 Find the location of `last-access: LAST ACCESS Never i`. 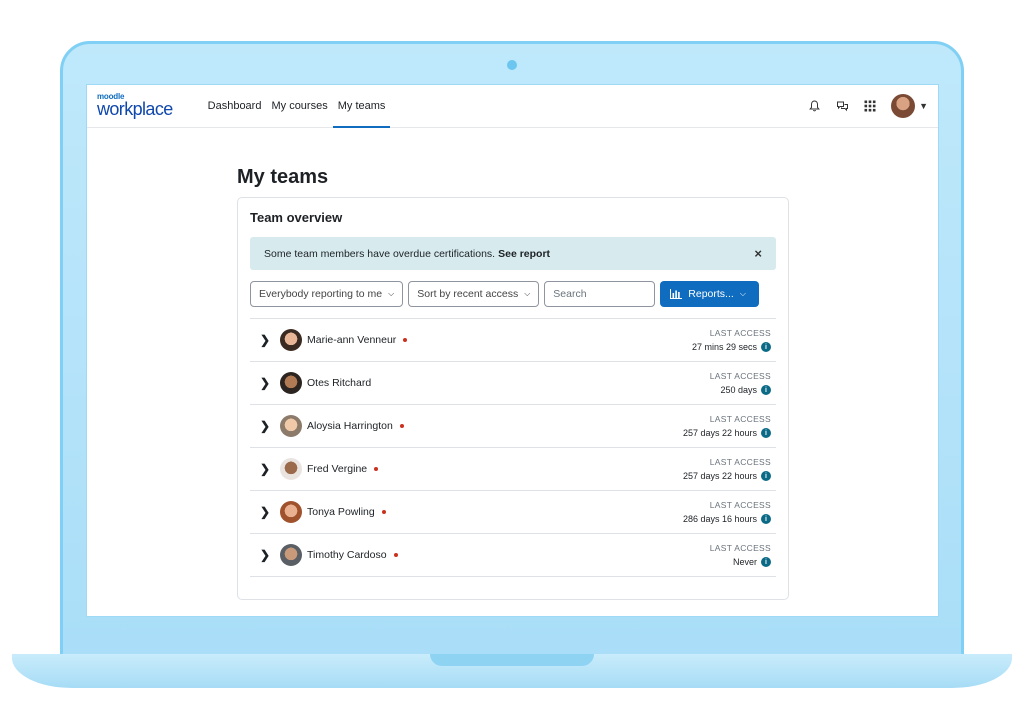

last-access: LAST ACCESS Never i is located at coordinates (740, 555).